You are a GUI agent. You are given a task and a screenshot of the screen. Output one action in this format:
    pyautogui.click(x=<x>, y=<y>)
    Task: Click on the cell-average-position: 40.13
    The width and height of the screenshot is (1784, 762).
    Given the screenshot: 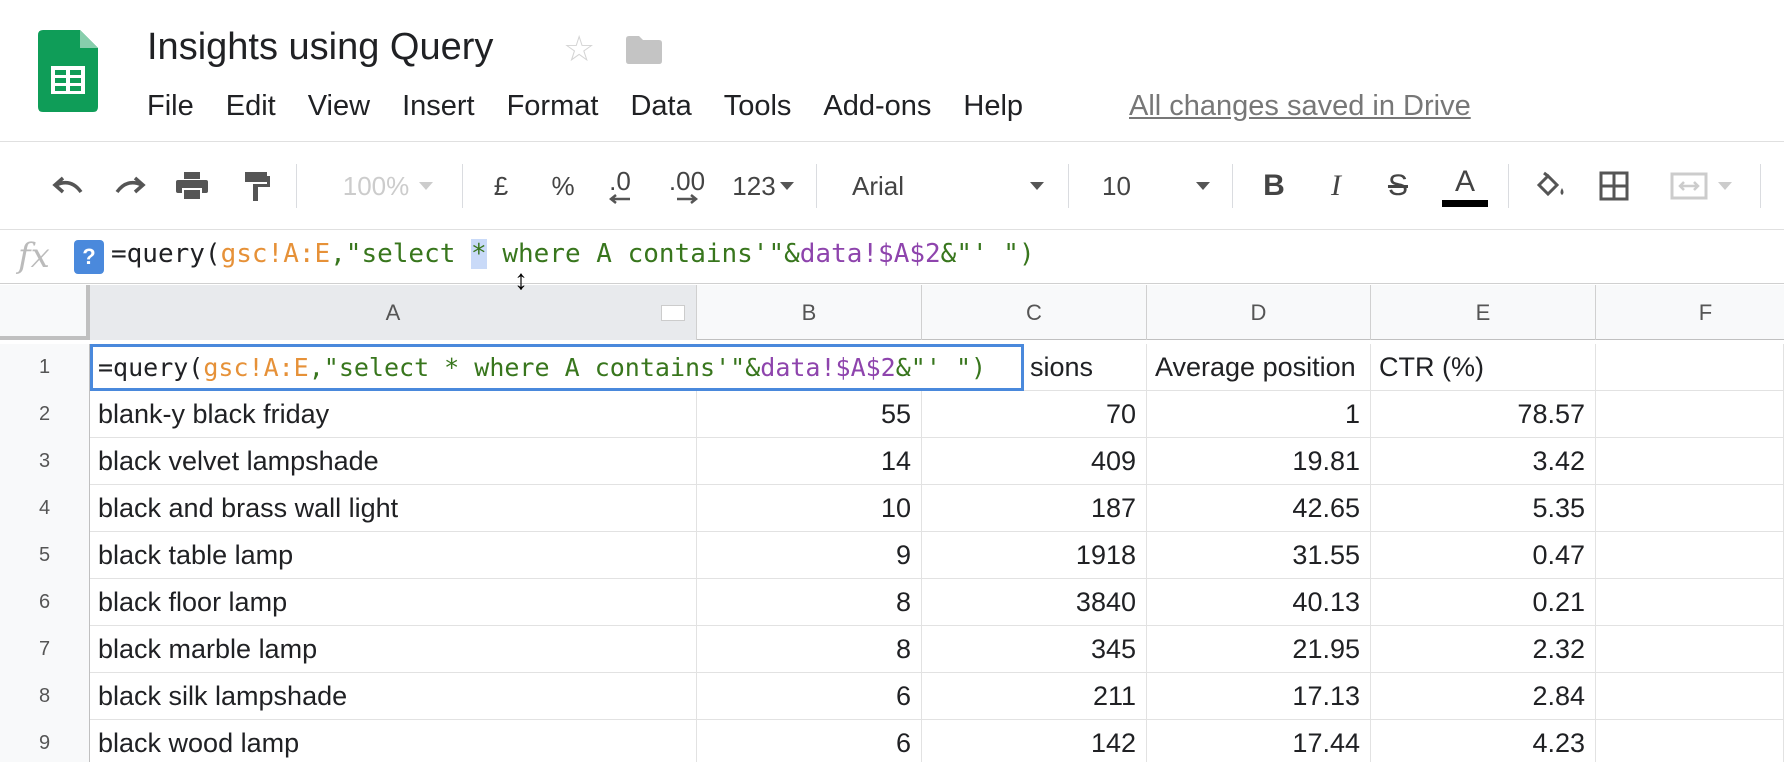 What is the action you would take?
    pyautogui.click(x=1259, y=602)
    